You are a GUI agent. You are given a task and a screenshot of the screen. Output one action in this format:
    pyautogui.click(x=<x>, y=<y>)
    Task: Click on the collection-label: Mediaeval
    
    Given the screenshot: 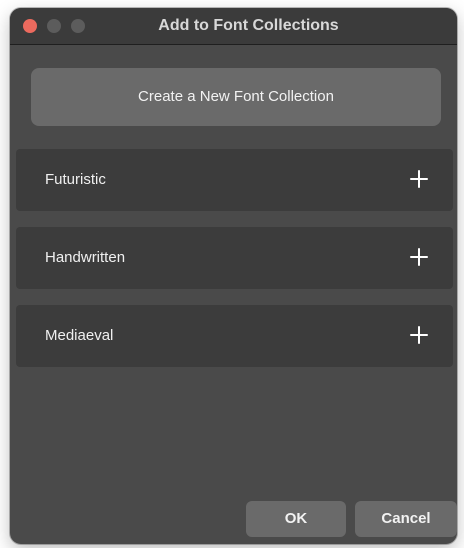 What is the action you would take?
    pyautogui.click(x=79, y=335)
    